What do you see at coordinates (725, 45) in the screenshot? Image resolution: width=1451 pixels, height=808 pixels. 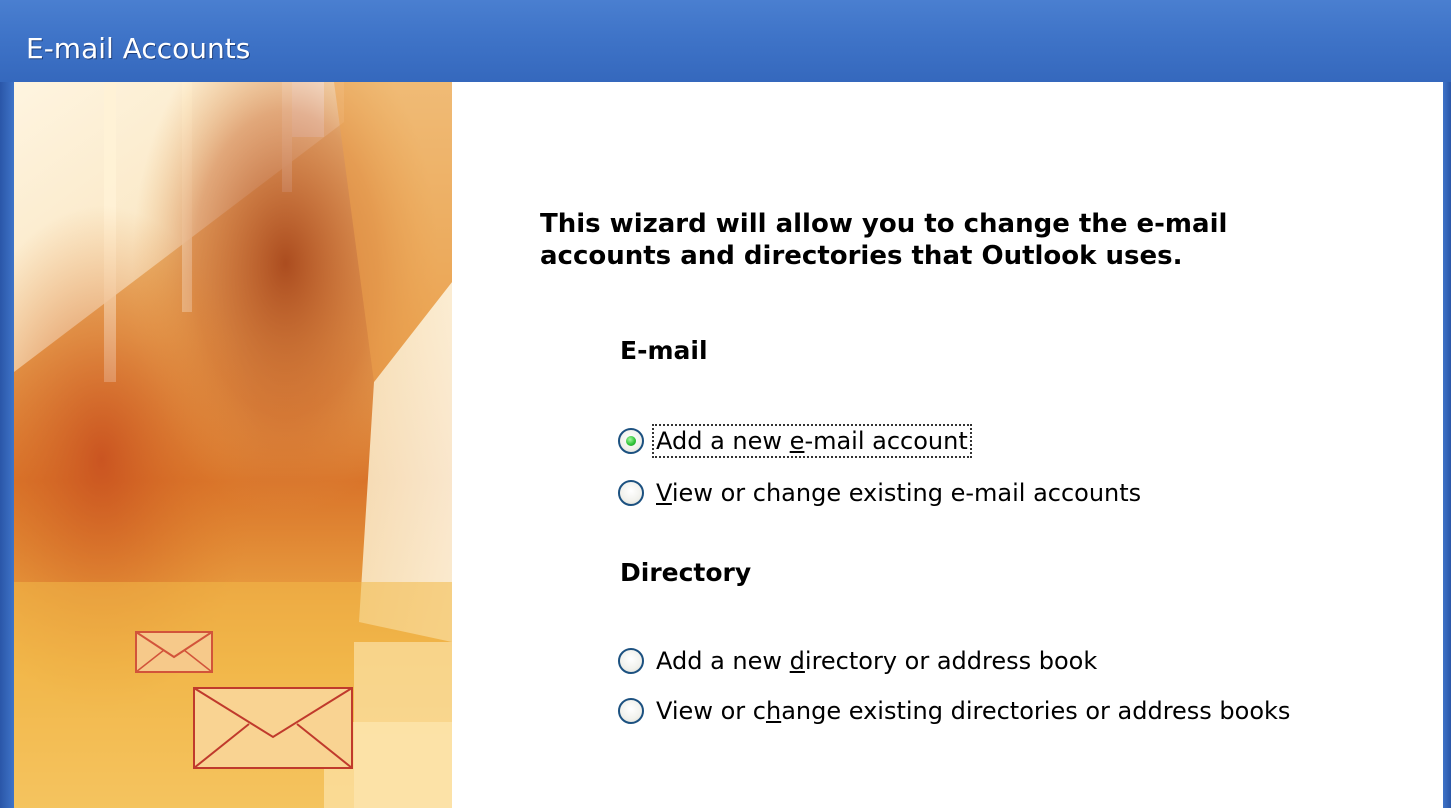 I see `title-bar: E-mail Accounts` at bounding box center [725, 45].